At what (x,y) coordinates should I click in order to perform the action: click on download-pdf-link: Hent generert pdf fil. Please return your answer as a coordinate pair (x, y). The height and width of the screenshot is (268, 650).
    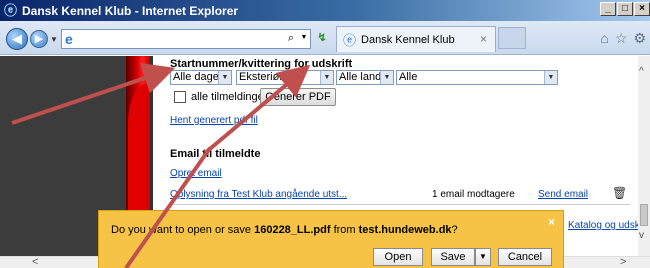
    Looking at the image, I should click on (214, 120).